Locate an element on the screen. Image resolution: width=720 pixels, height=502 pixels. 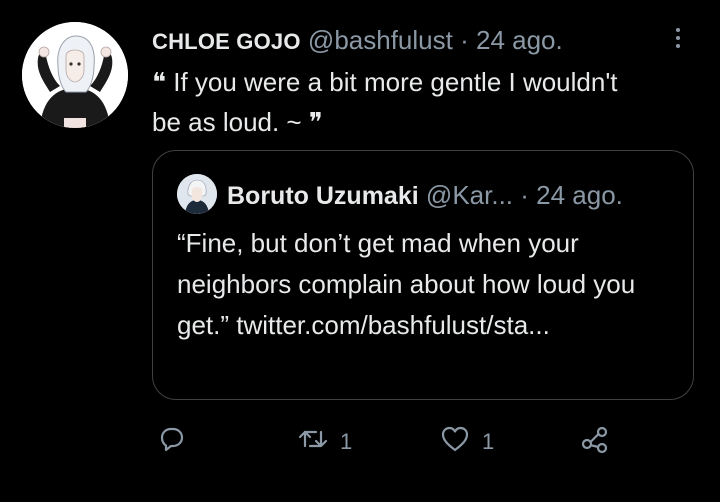
retweet-icon is located at coordinates (313, 442).